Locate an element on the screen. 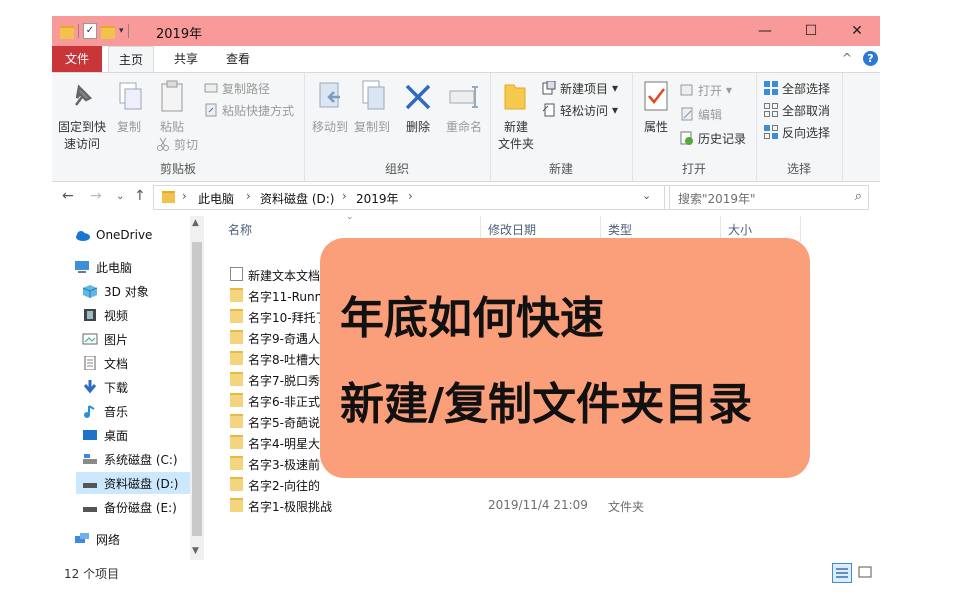 Image resolution: width=960 pixels, height=600 pixels. new-group-label: 新建 is located at coordinates (560, 169).